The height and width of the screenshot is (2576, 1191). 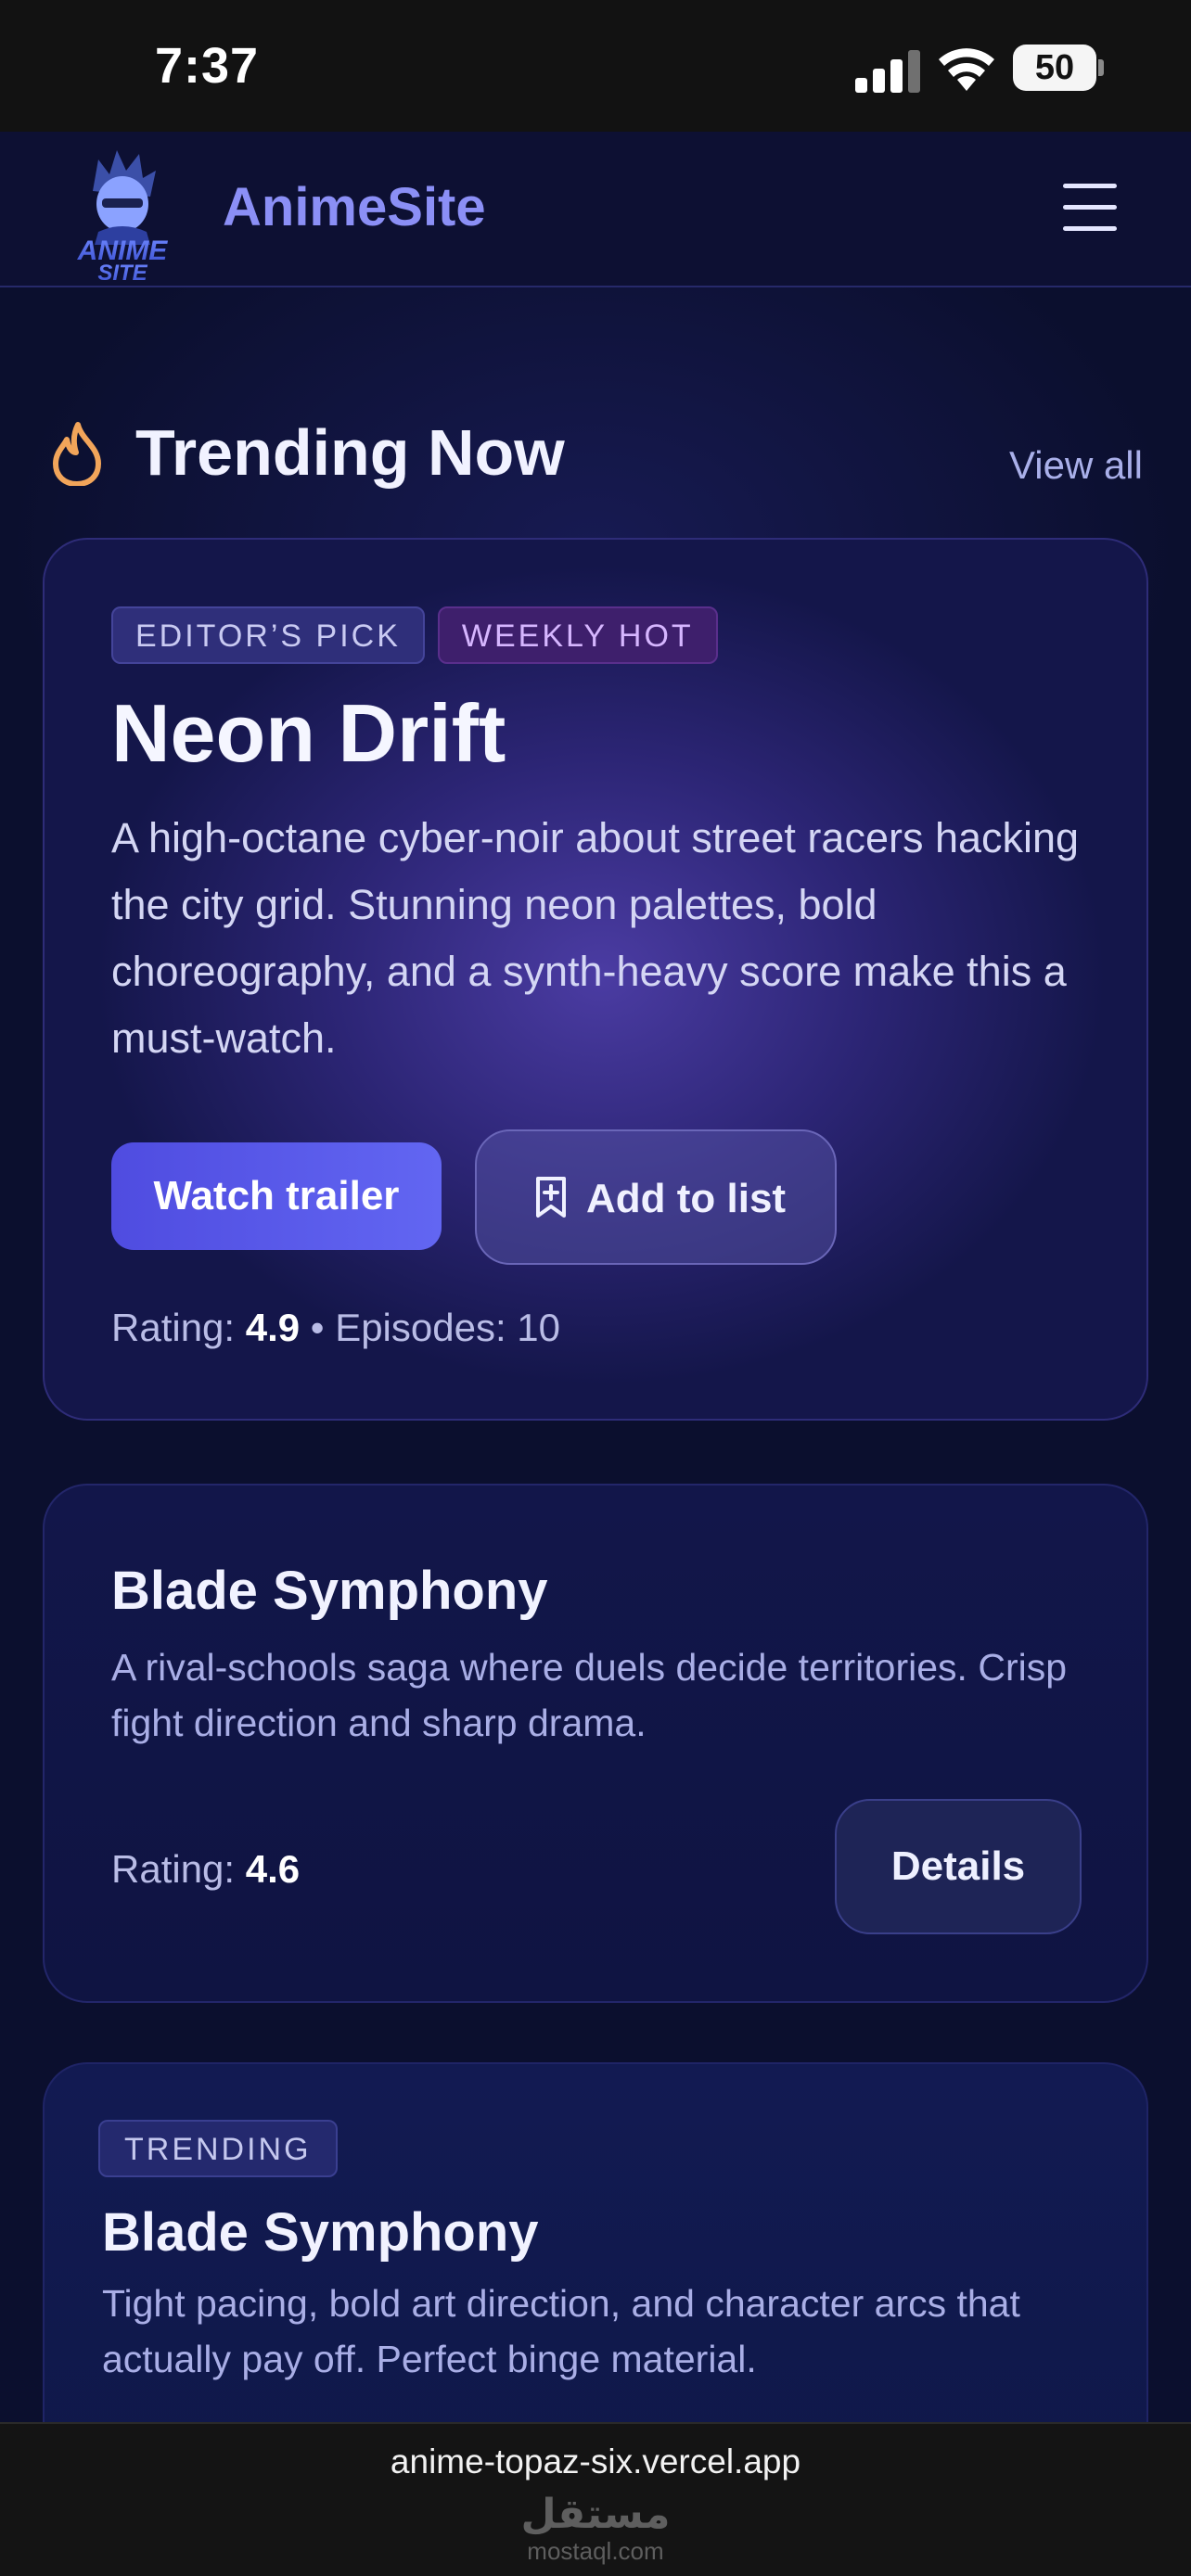 I want to click on view-all-link: View all, so click(x=1076, y=465).